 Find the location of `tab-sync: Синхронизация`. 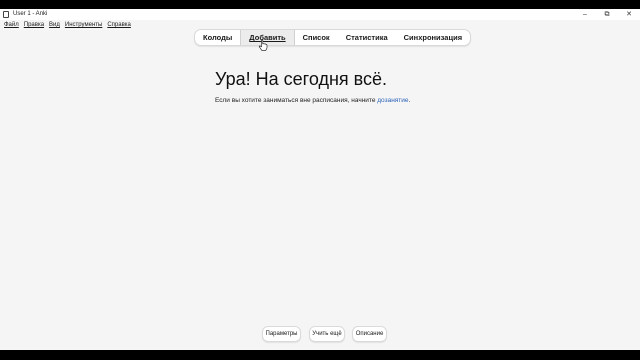

tab-sync: Синхронизация is located at coordinates (433, 37).